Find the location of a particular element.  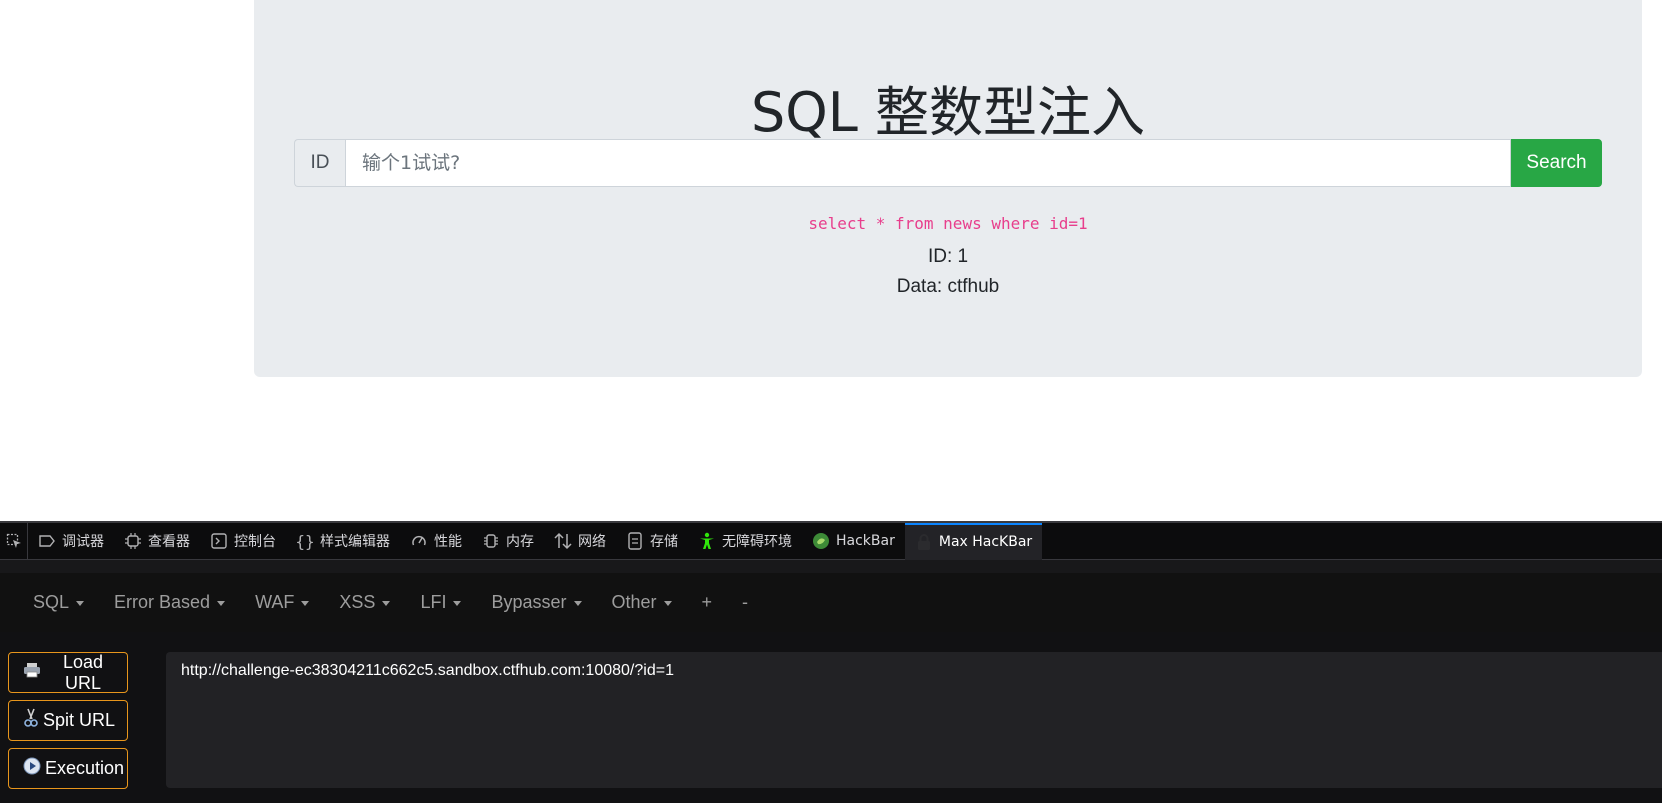

menu-label: + is located at coordinates (707, 602).